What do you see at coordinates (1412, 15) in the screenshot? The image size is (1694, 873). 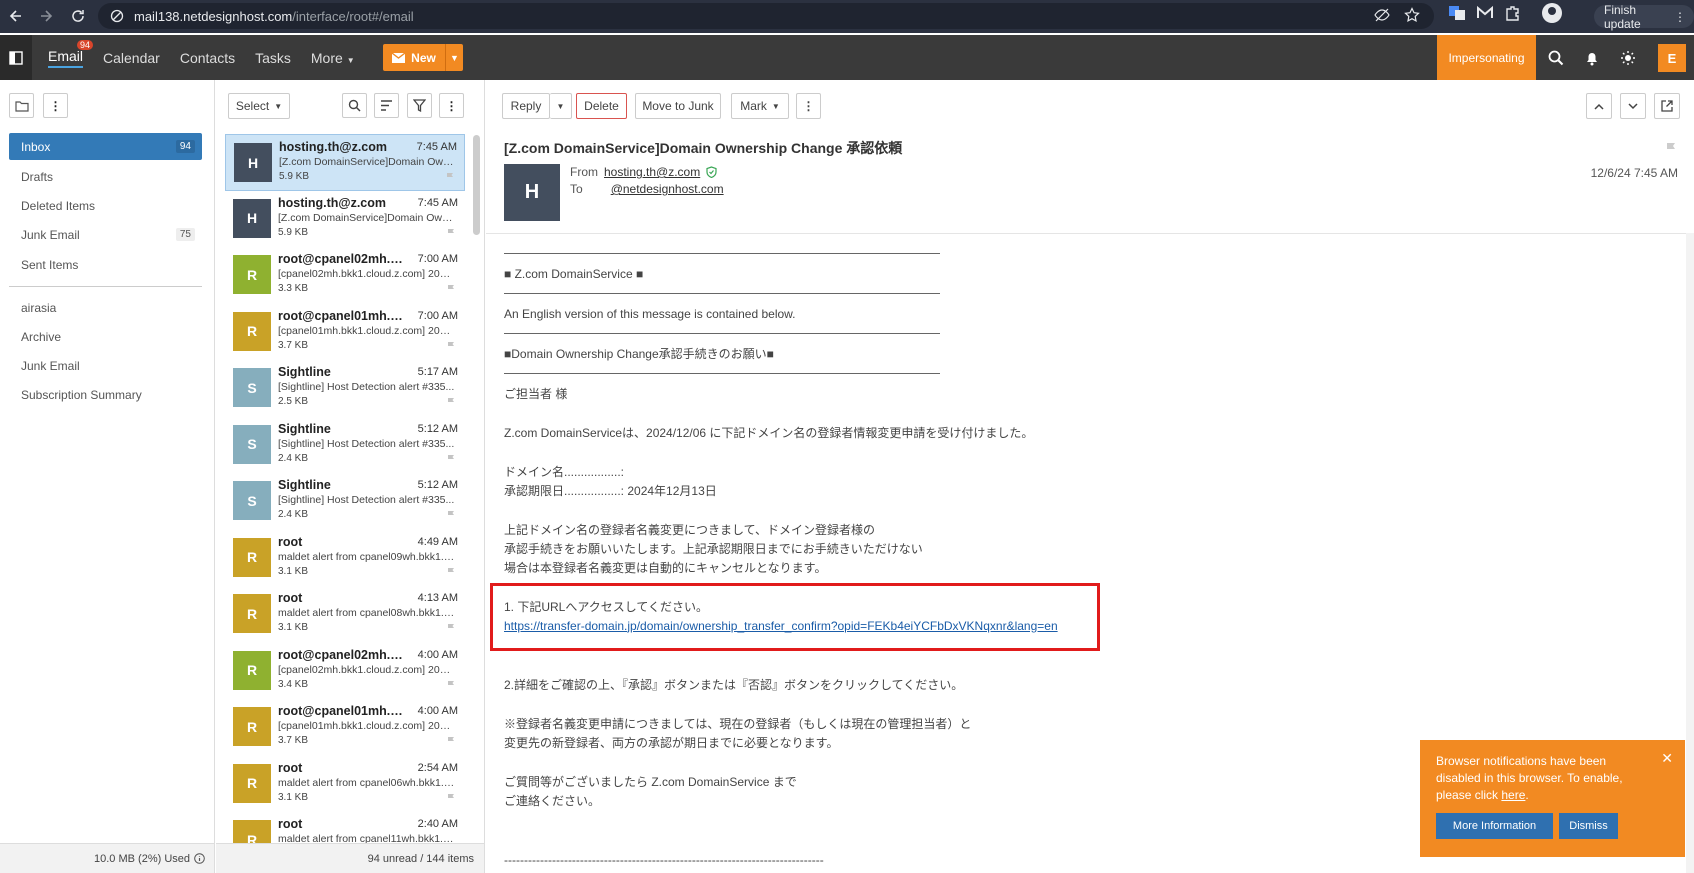 I see `bookmark-star-icon` at bounding box center [1412, 15].